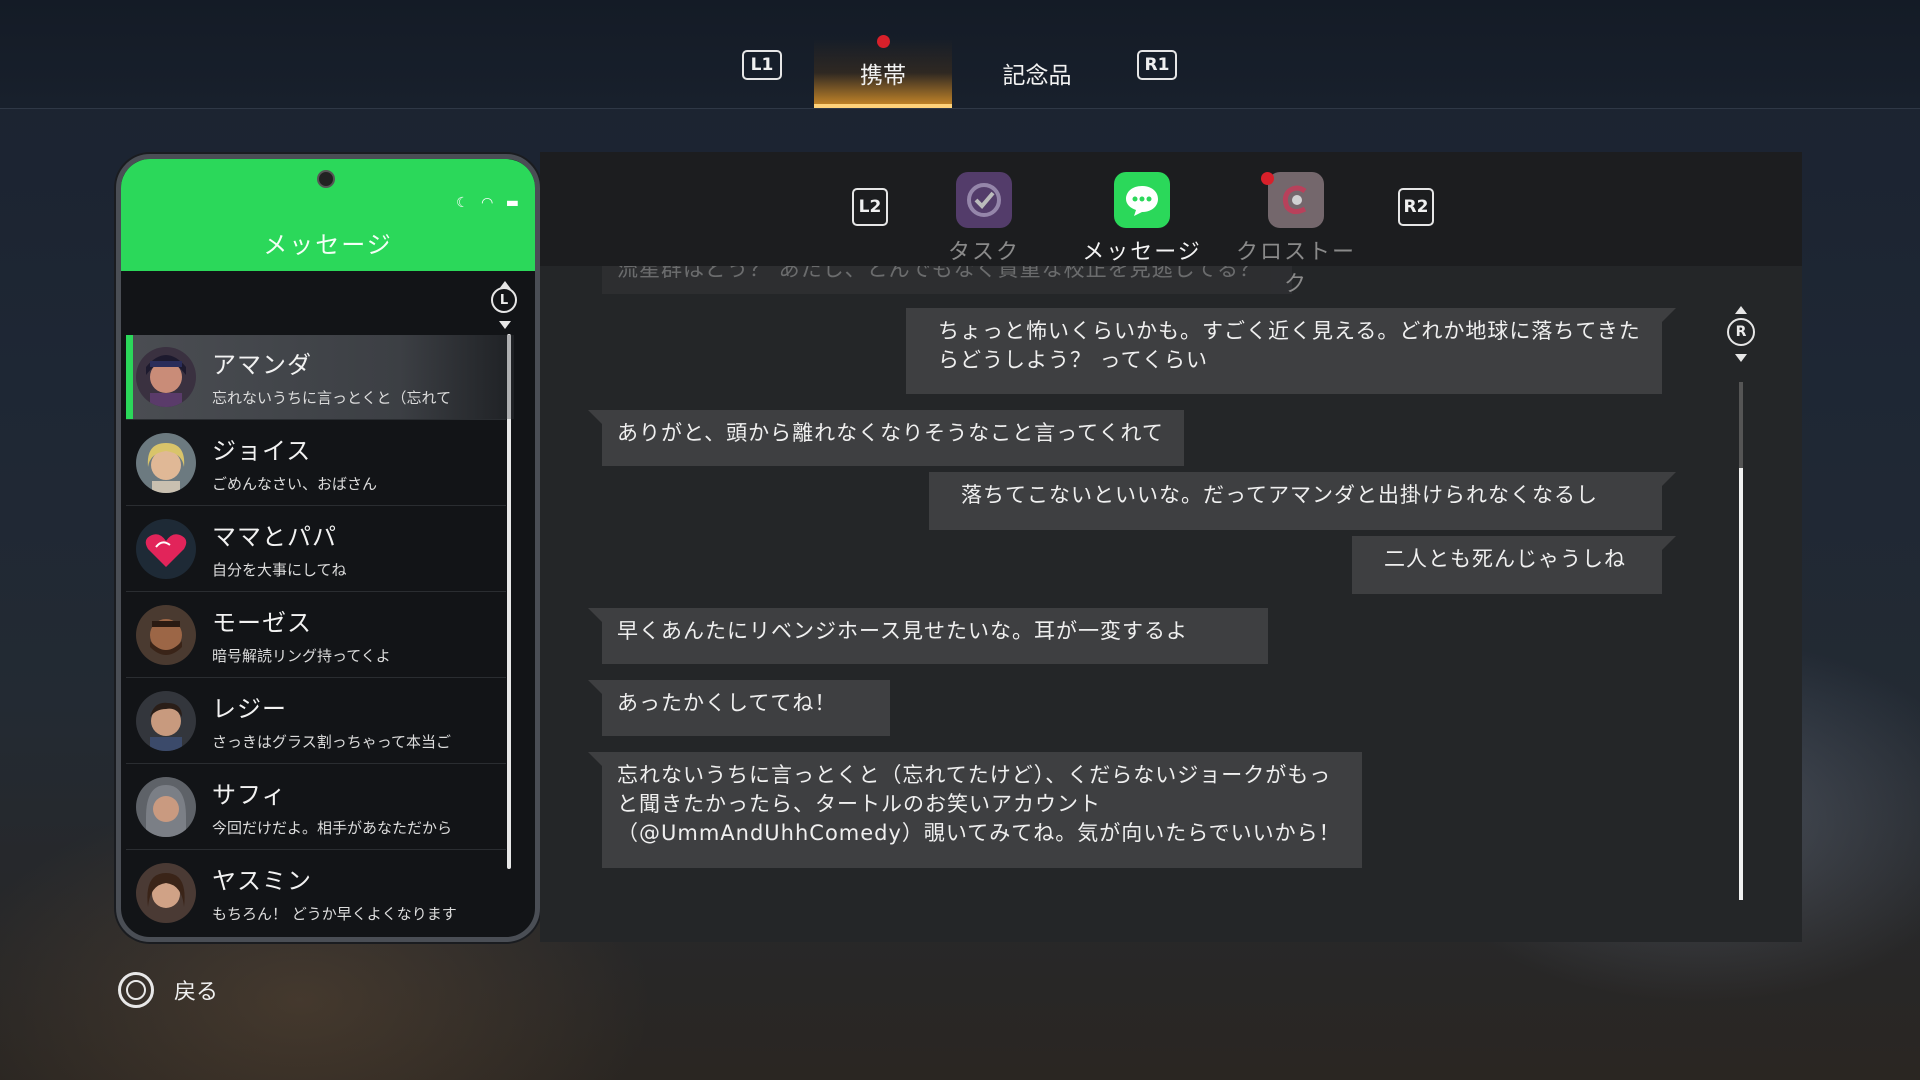 The height and width of the screenshot is (1080, 1920). I want to click on tab-phone-notification-dot, so click(883, 41).